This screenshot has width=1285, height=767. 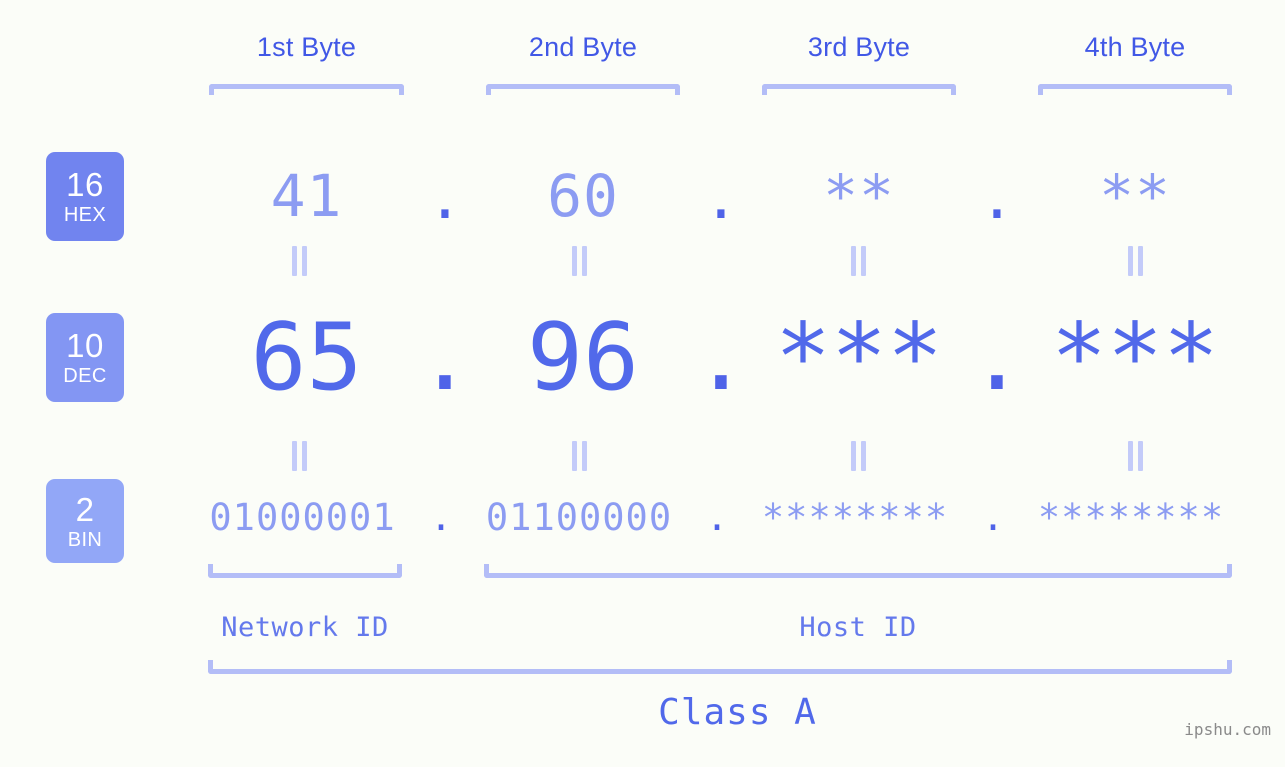 What do you see at coordinates (583, 357) in the screenshot?
I see `dec-octet-2: 96` at bounding box center [583, 357].